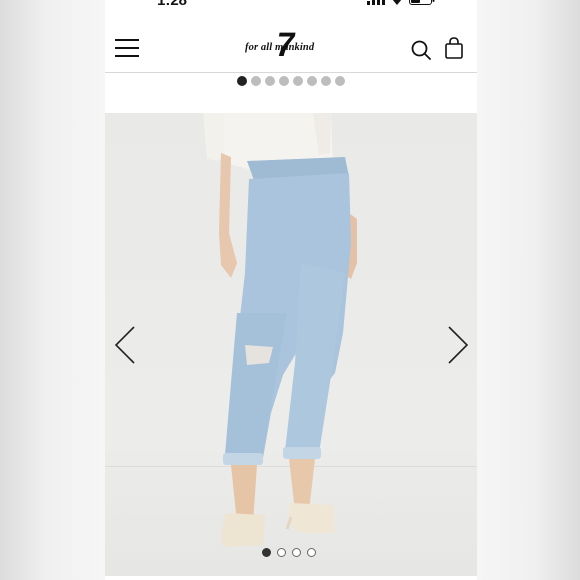  I want to click on status-icons, so click(401, 3).